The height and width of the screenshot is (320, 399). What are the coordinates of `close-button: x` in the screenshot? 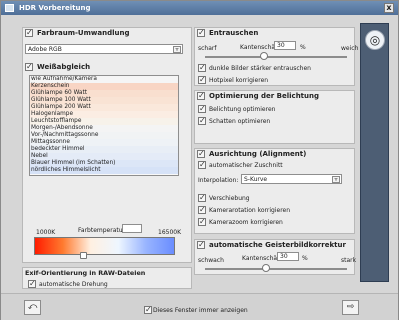 It's located at (389, 8).